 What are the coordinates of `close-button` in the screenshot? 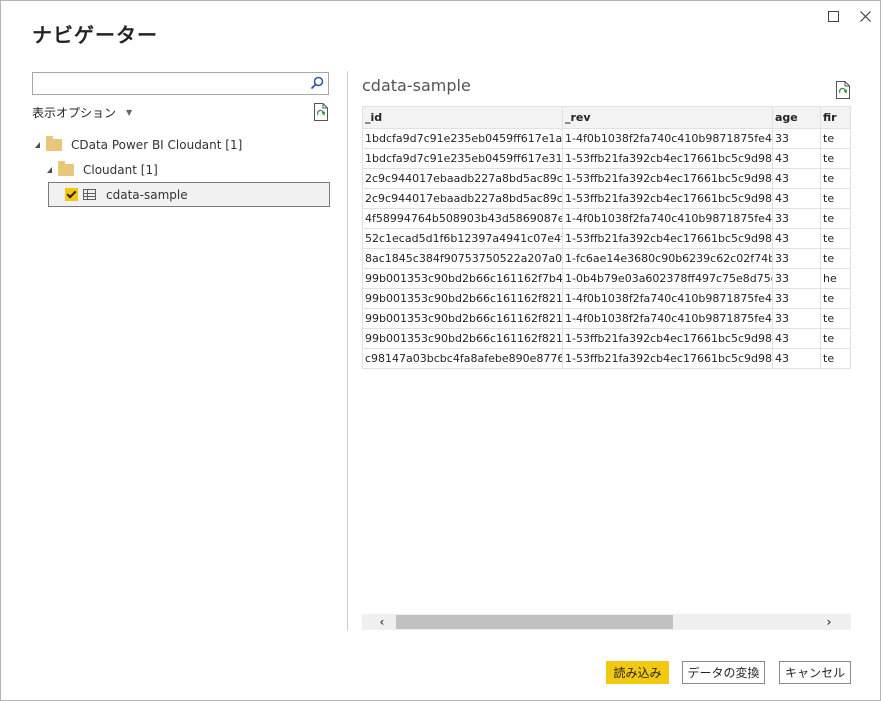 It's located at (865, 16).